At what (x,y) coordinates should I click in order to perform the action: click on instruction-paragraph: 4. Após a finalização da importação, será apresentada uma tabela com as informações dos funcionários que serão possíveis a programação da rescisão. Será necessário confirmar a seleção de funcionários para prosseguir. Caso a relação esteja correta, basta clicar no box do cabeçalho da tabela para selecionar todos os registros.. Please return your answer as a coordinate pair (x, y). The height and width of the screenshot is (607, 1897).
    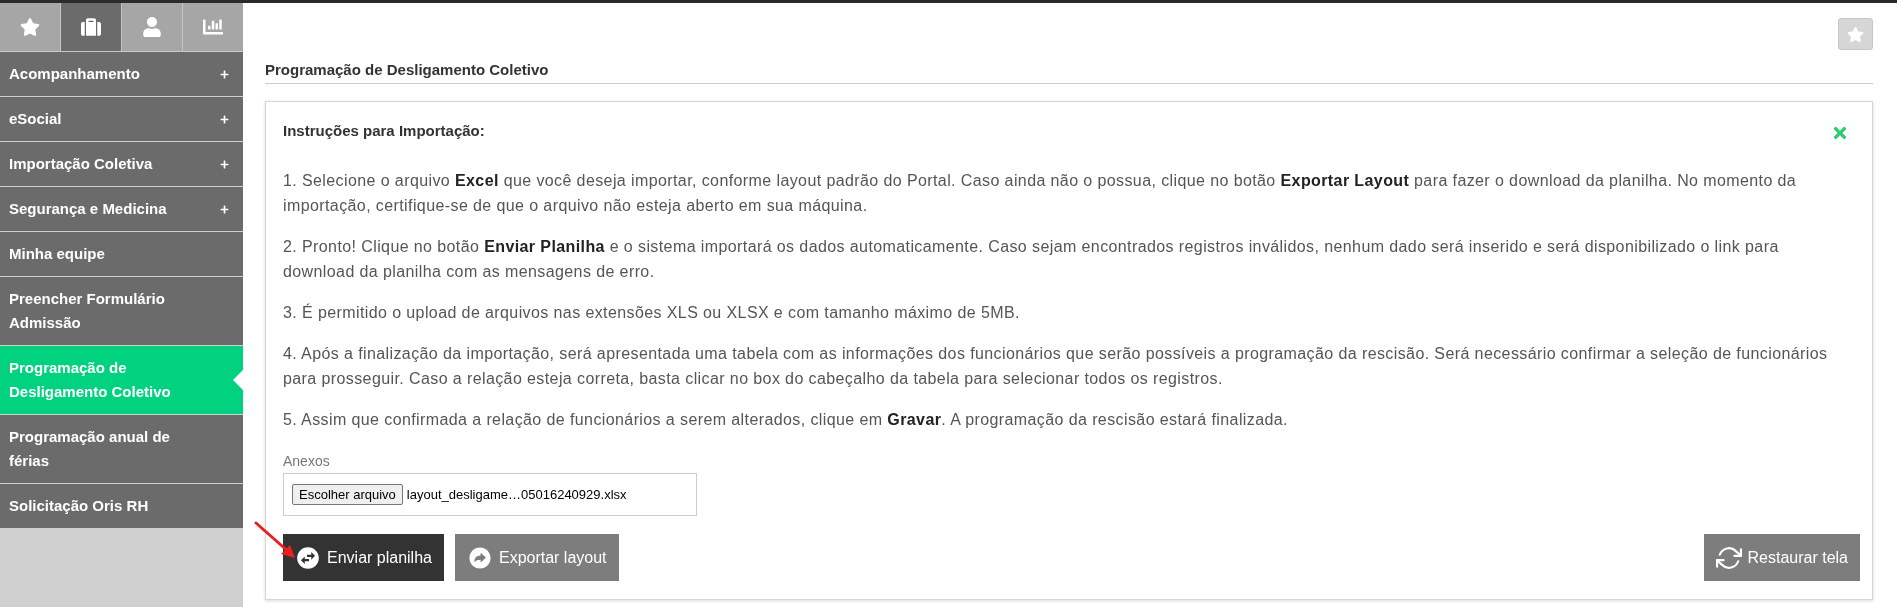
    Looking at the image, I should click on (1056, 366).